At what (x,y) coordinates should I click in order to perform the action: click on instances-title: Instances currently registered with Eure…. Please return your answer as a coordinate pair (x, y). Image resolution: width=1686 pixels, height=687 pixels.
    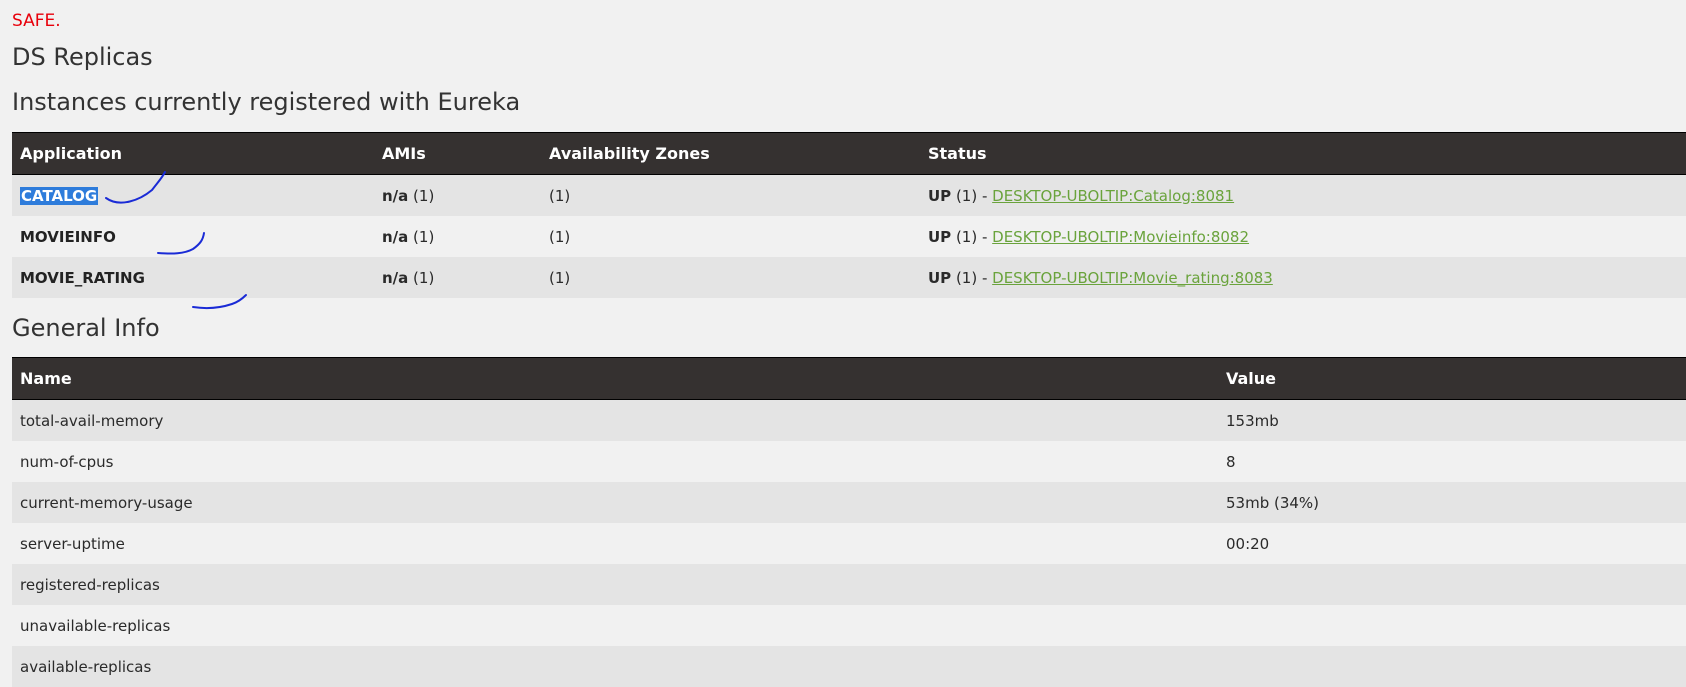
    Looking at the image, I should click on (266, 102).